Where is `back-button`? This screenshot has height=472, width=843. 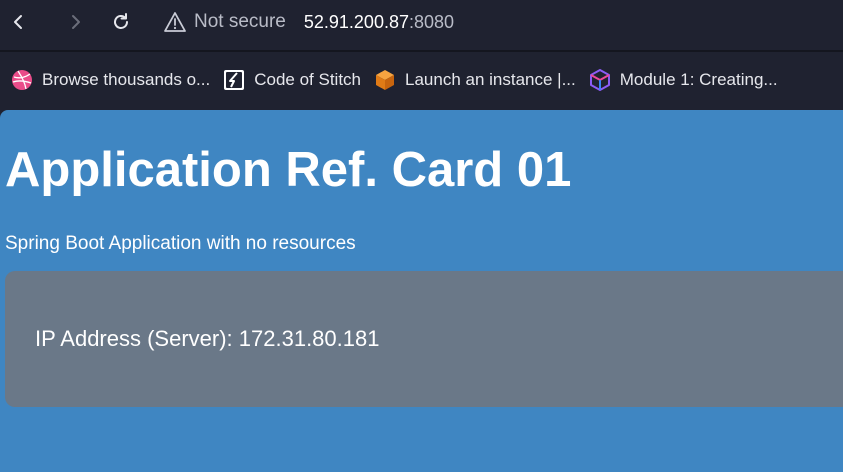
back-button is located at coordinates (19, 22).